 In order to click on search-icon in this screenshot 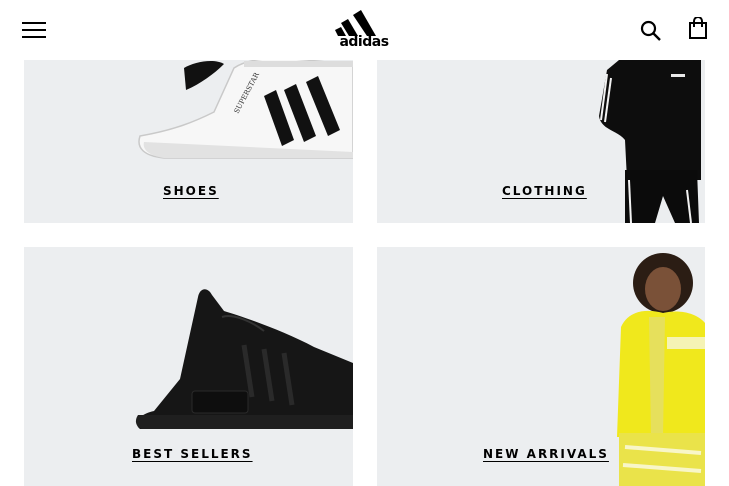, I will do `click(651, 31)`.